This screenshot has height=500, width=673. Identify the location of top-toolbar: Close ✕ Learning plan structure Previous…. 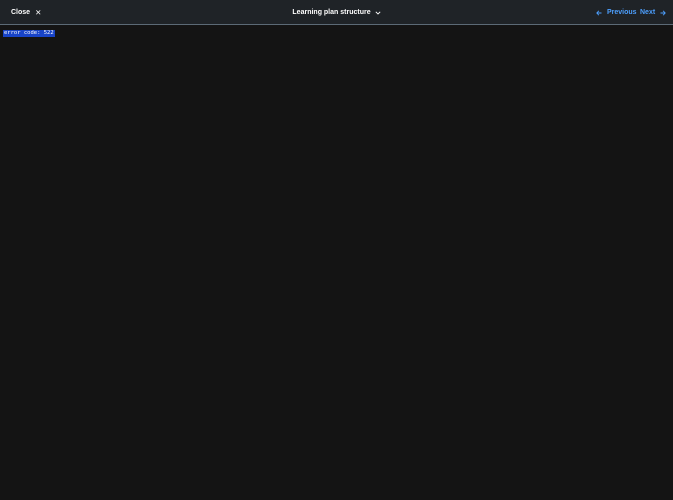
(336, 12).